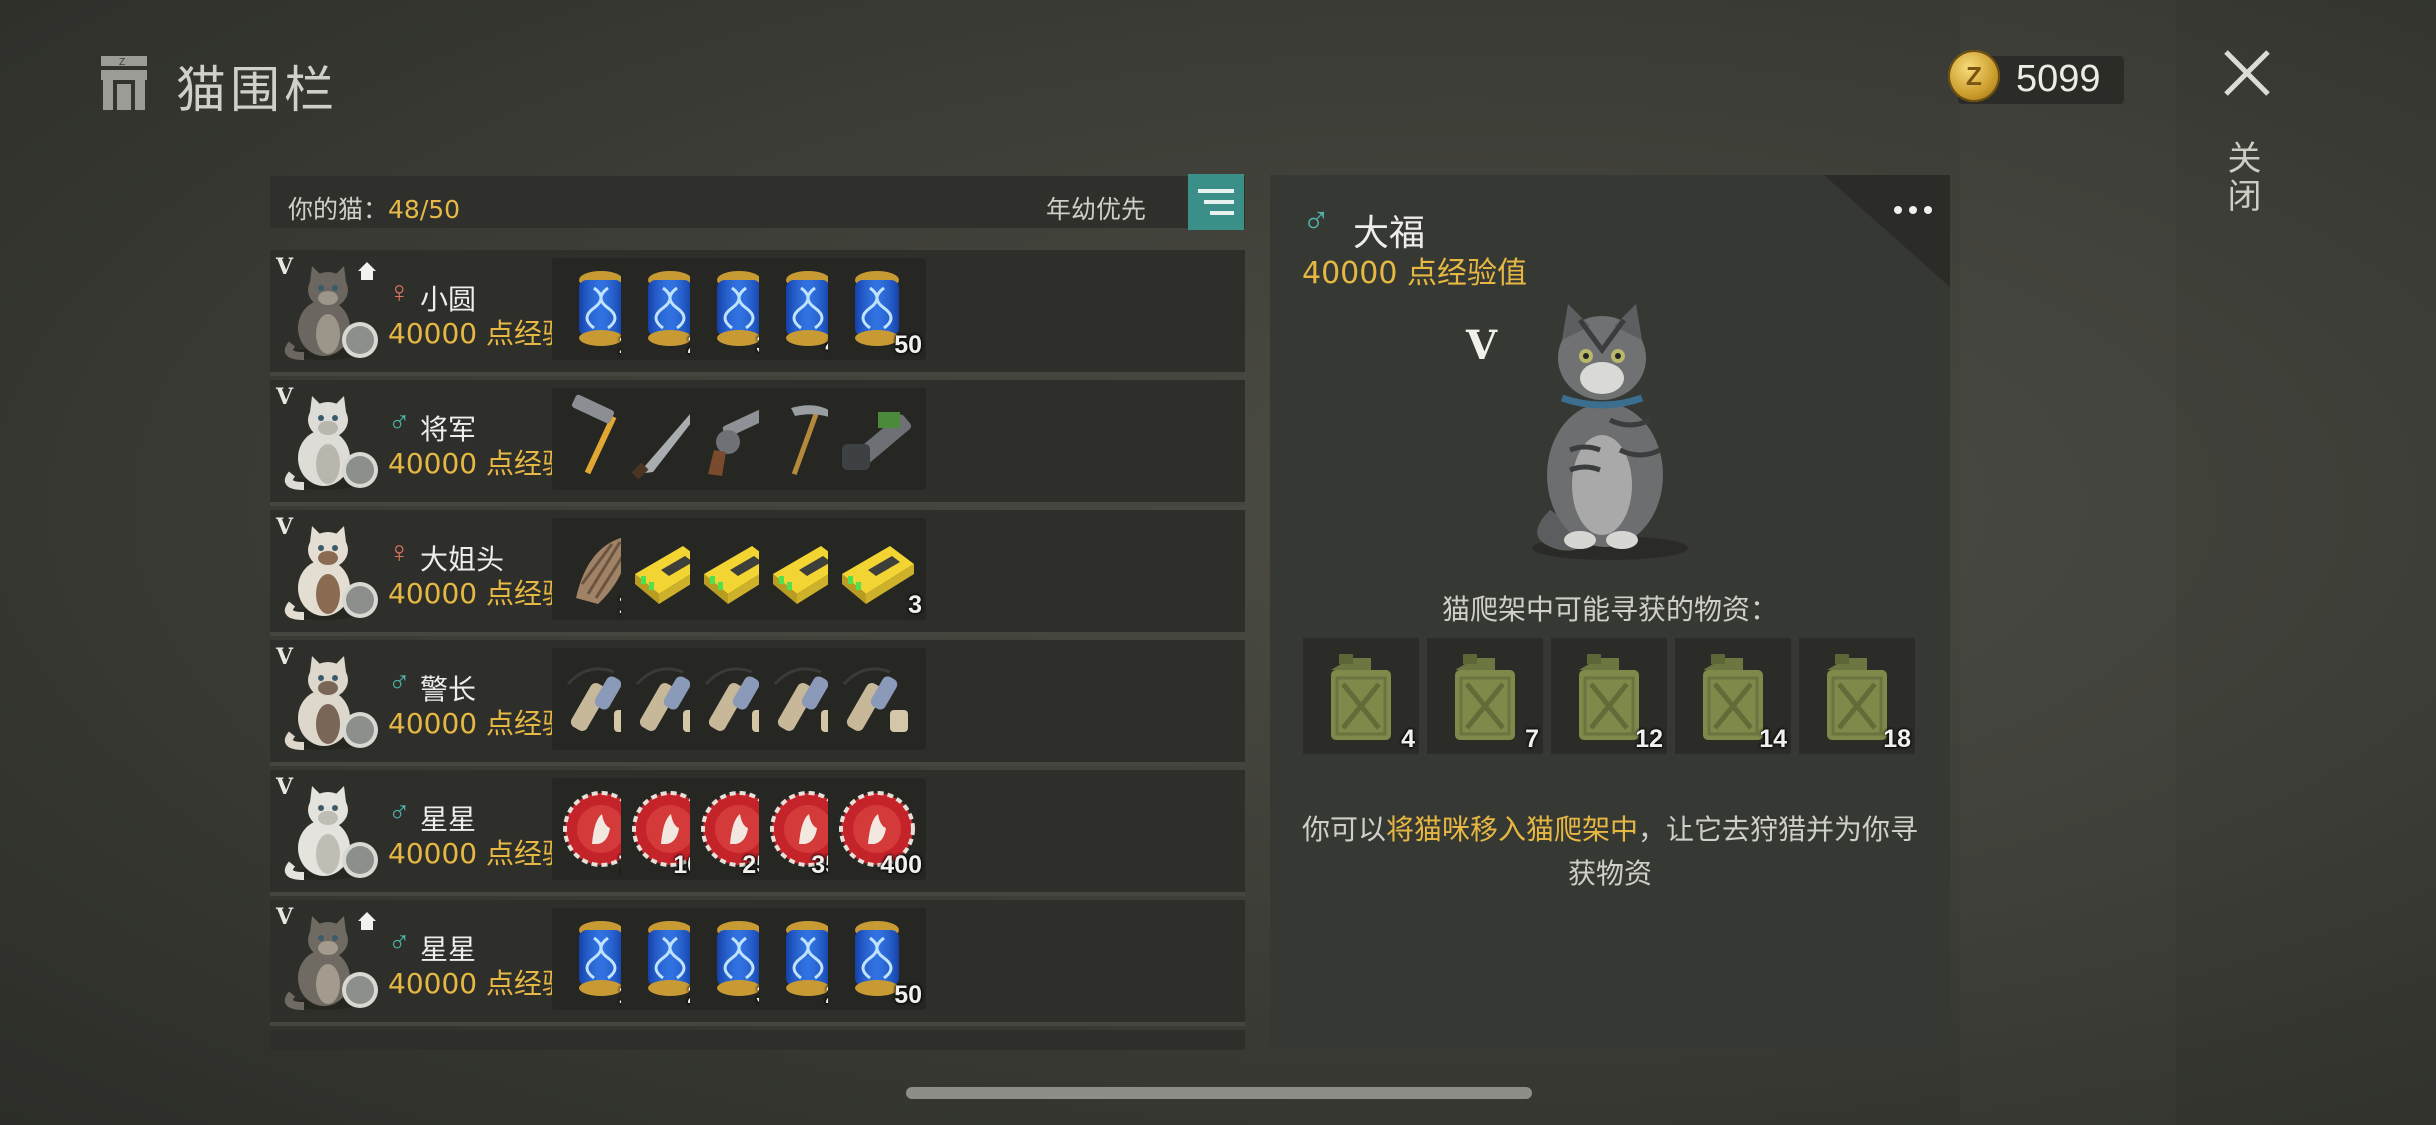 This screenshot has width=2436, height=1125. Describe the element at coordinates (915, 605) in the screenshot. I see `item-quantity: 3` at that location.